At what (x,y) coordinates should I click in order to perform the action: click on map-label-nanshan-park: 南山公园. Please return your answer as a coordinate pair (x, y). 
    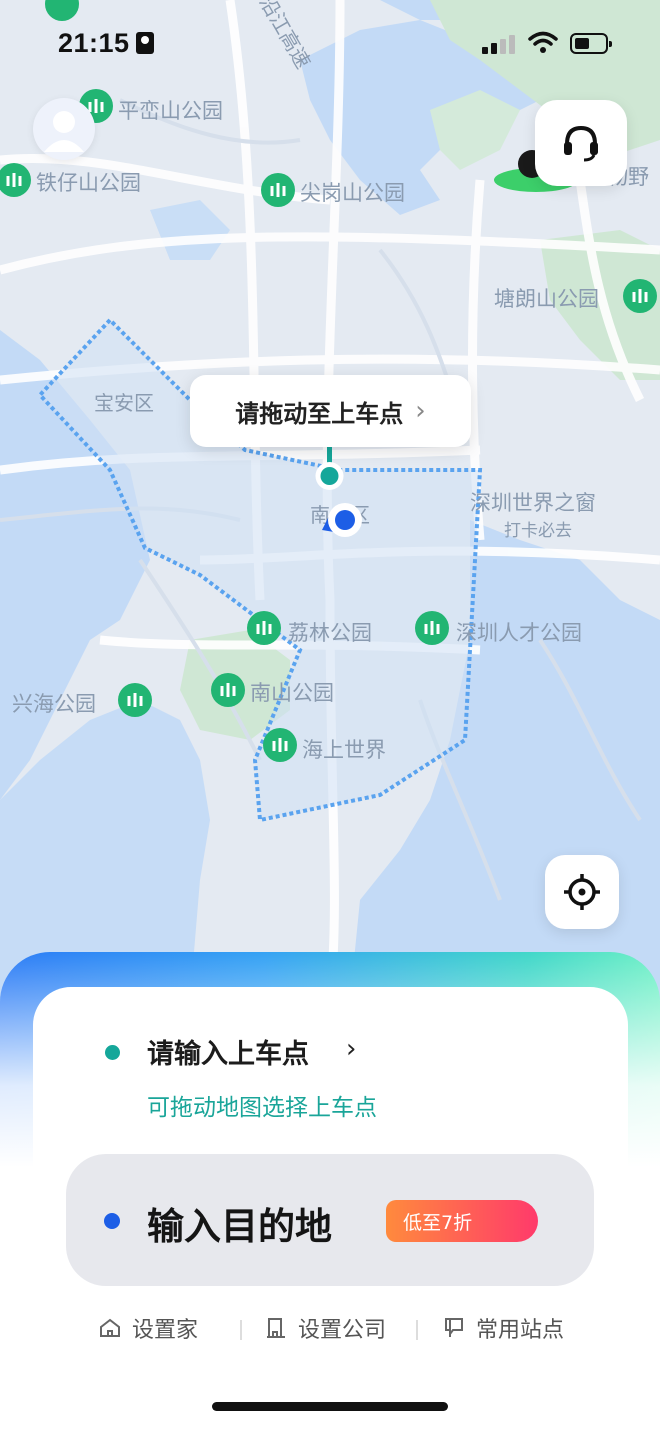
    Looking at the image, I should click on (292, 693).